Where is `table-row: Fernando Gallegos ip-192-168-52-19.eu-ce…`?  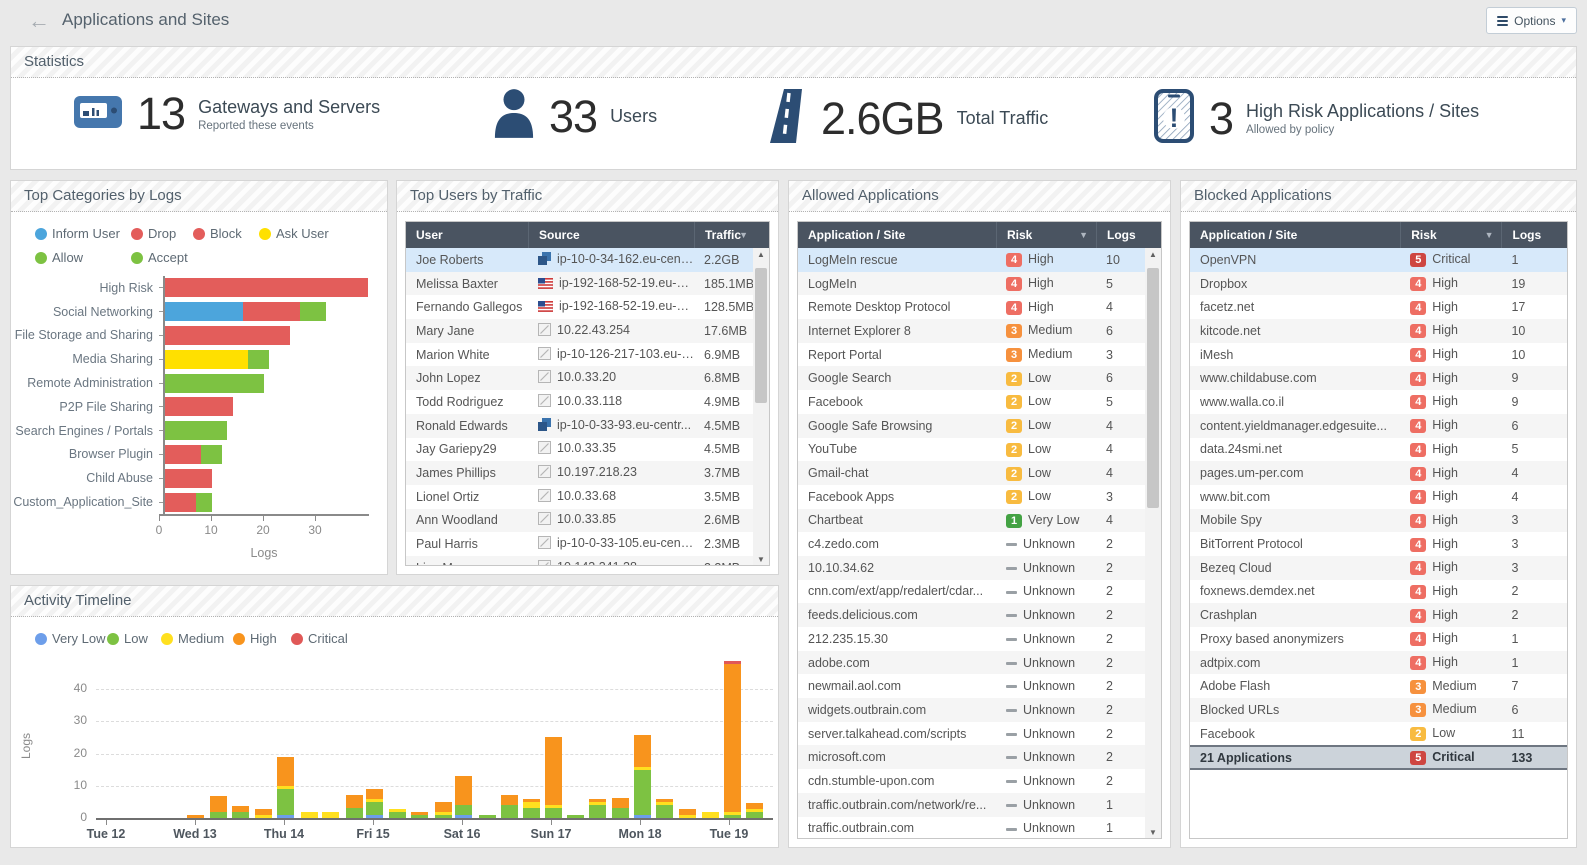
table-row: Fernando Gallegos ip-192-168-52-19.eu-ce… is located at coordinates (587, 307).